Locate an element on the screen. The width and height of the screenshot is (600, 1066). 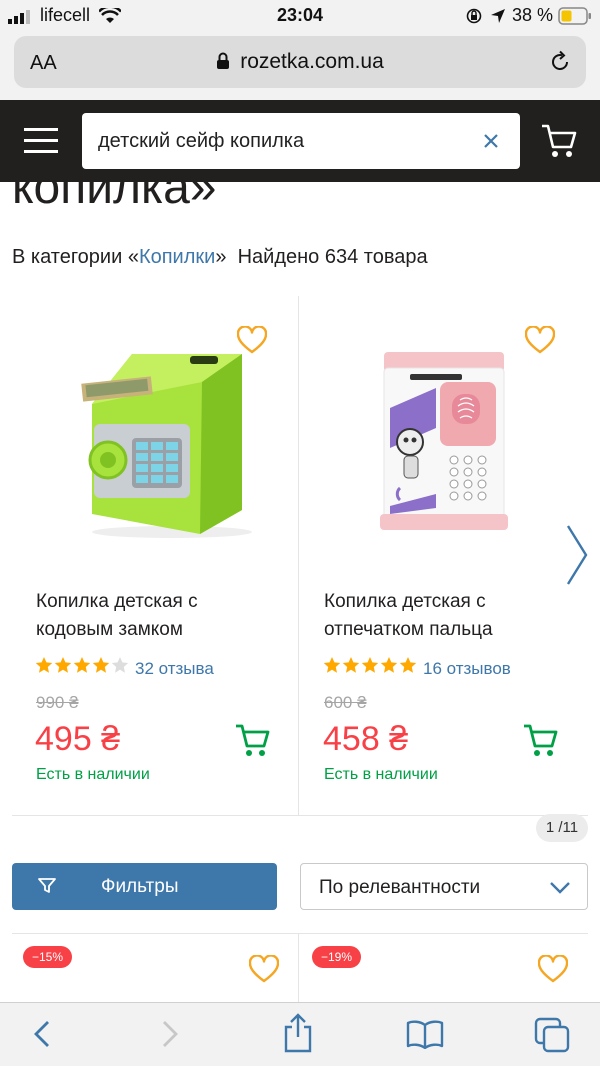
close-icon is located at coordinates (491, 141).